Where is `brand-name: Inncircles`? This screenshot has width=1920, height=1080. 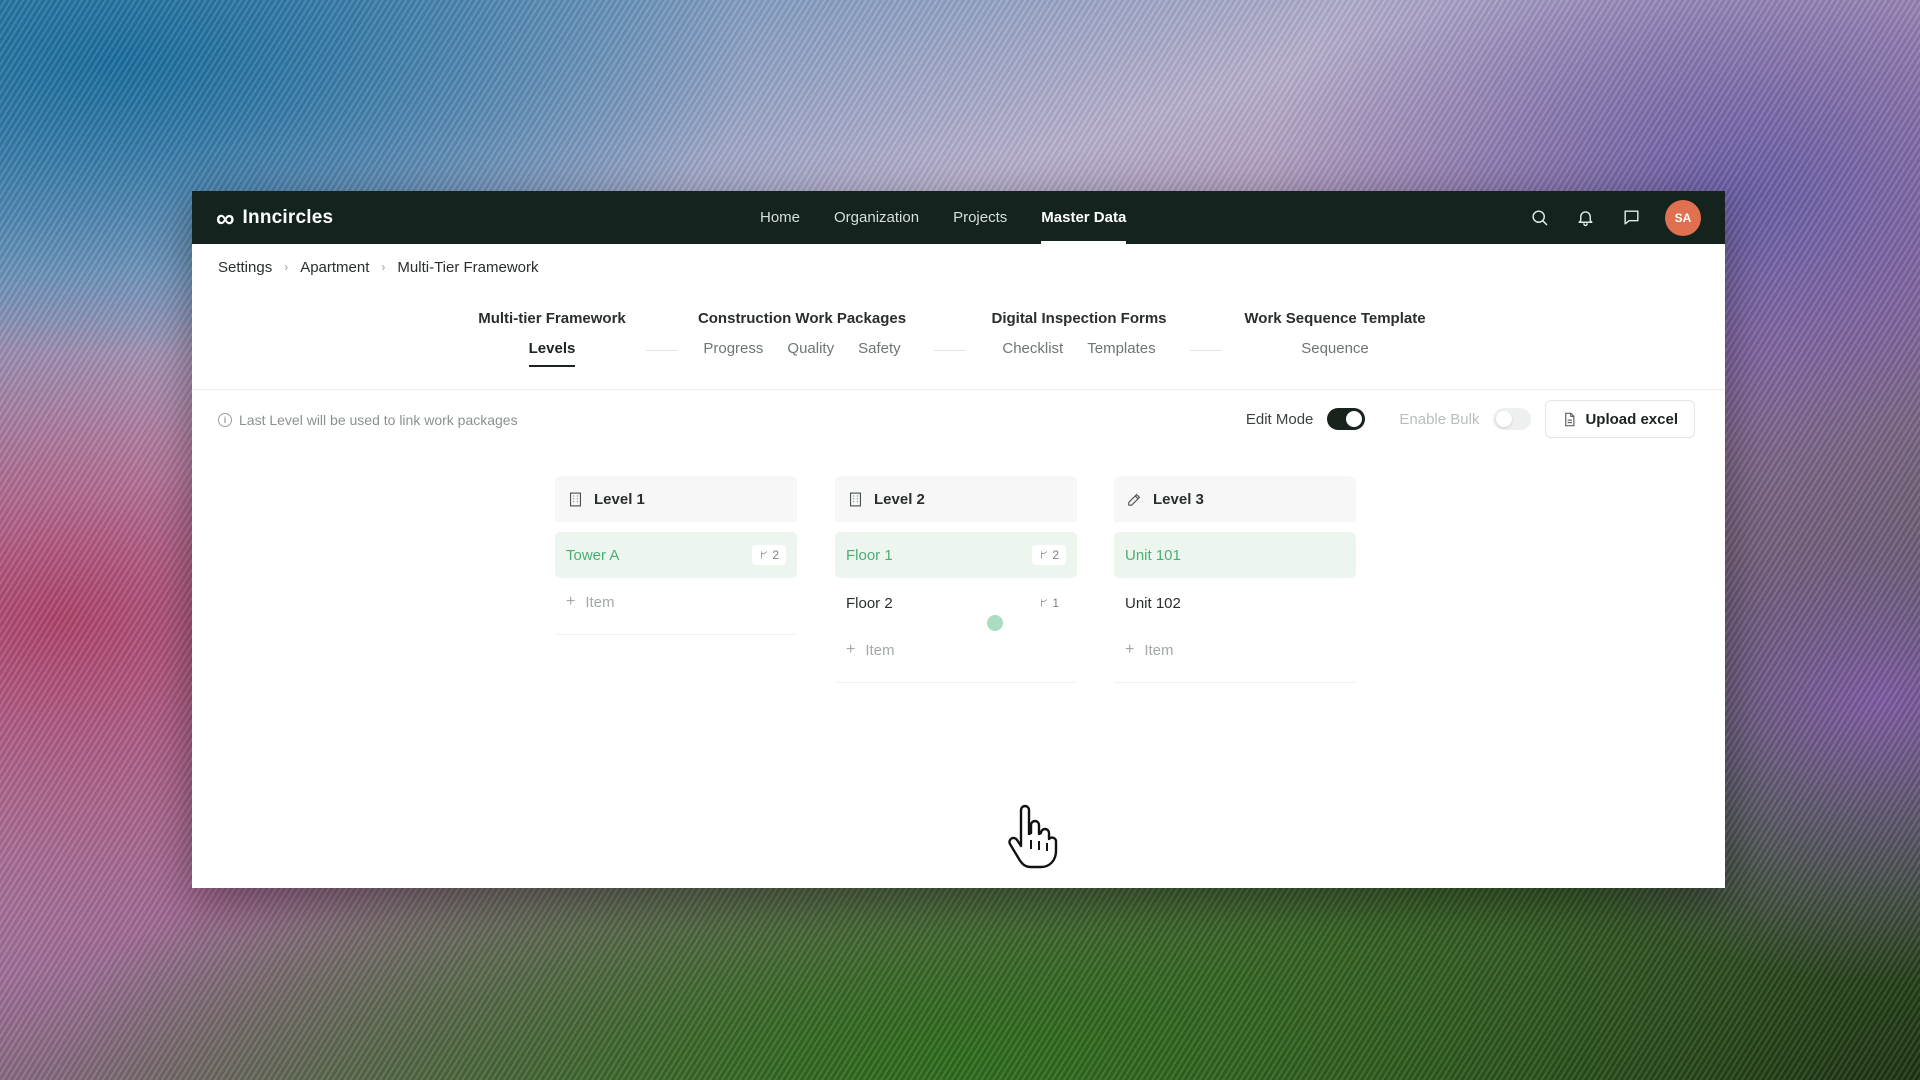 brand-name: Inncircles is located at coordinates (288, 217).